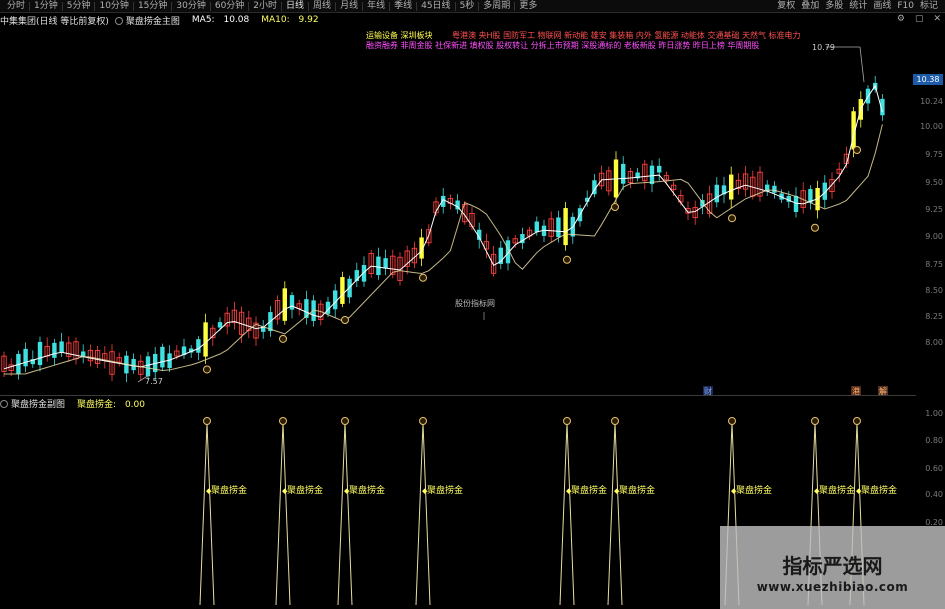 The height and width of the screenshot is (609, 945). Describe the element at coordinates (54, 21) in the screenshot. I see `stock-title: 中集集团(日线 等比前复权)` at that location.